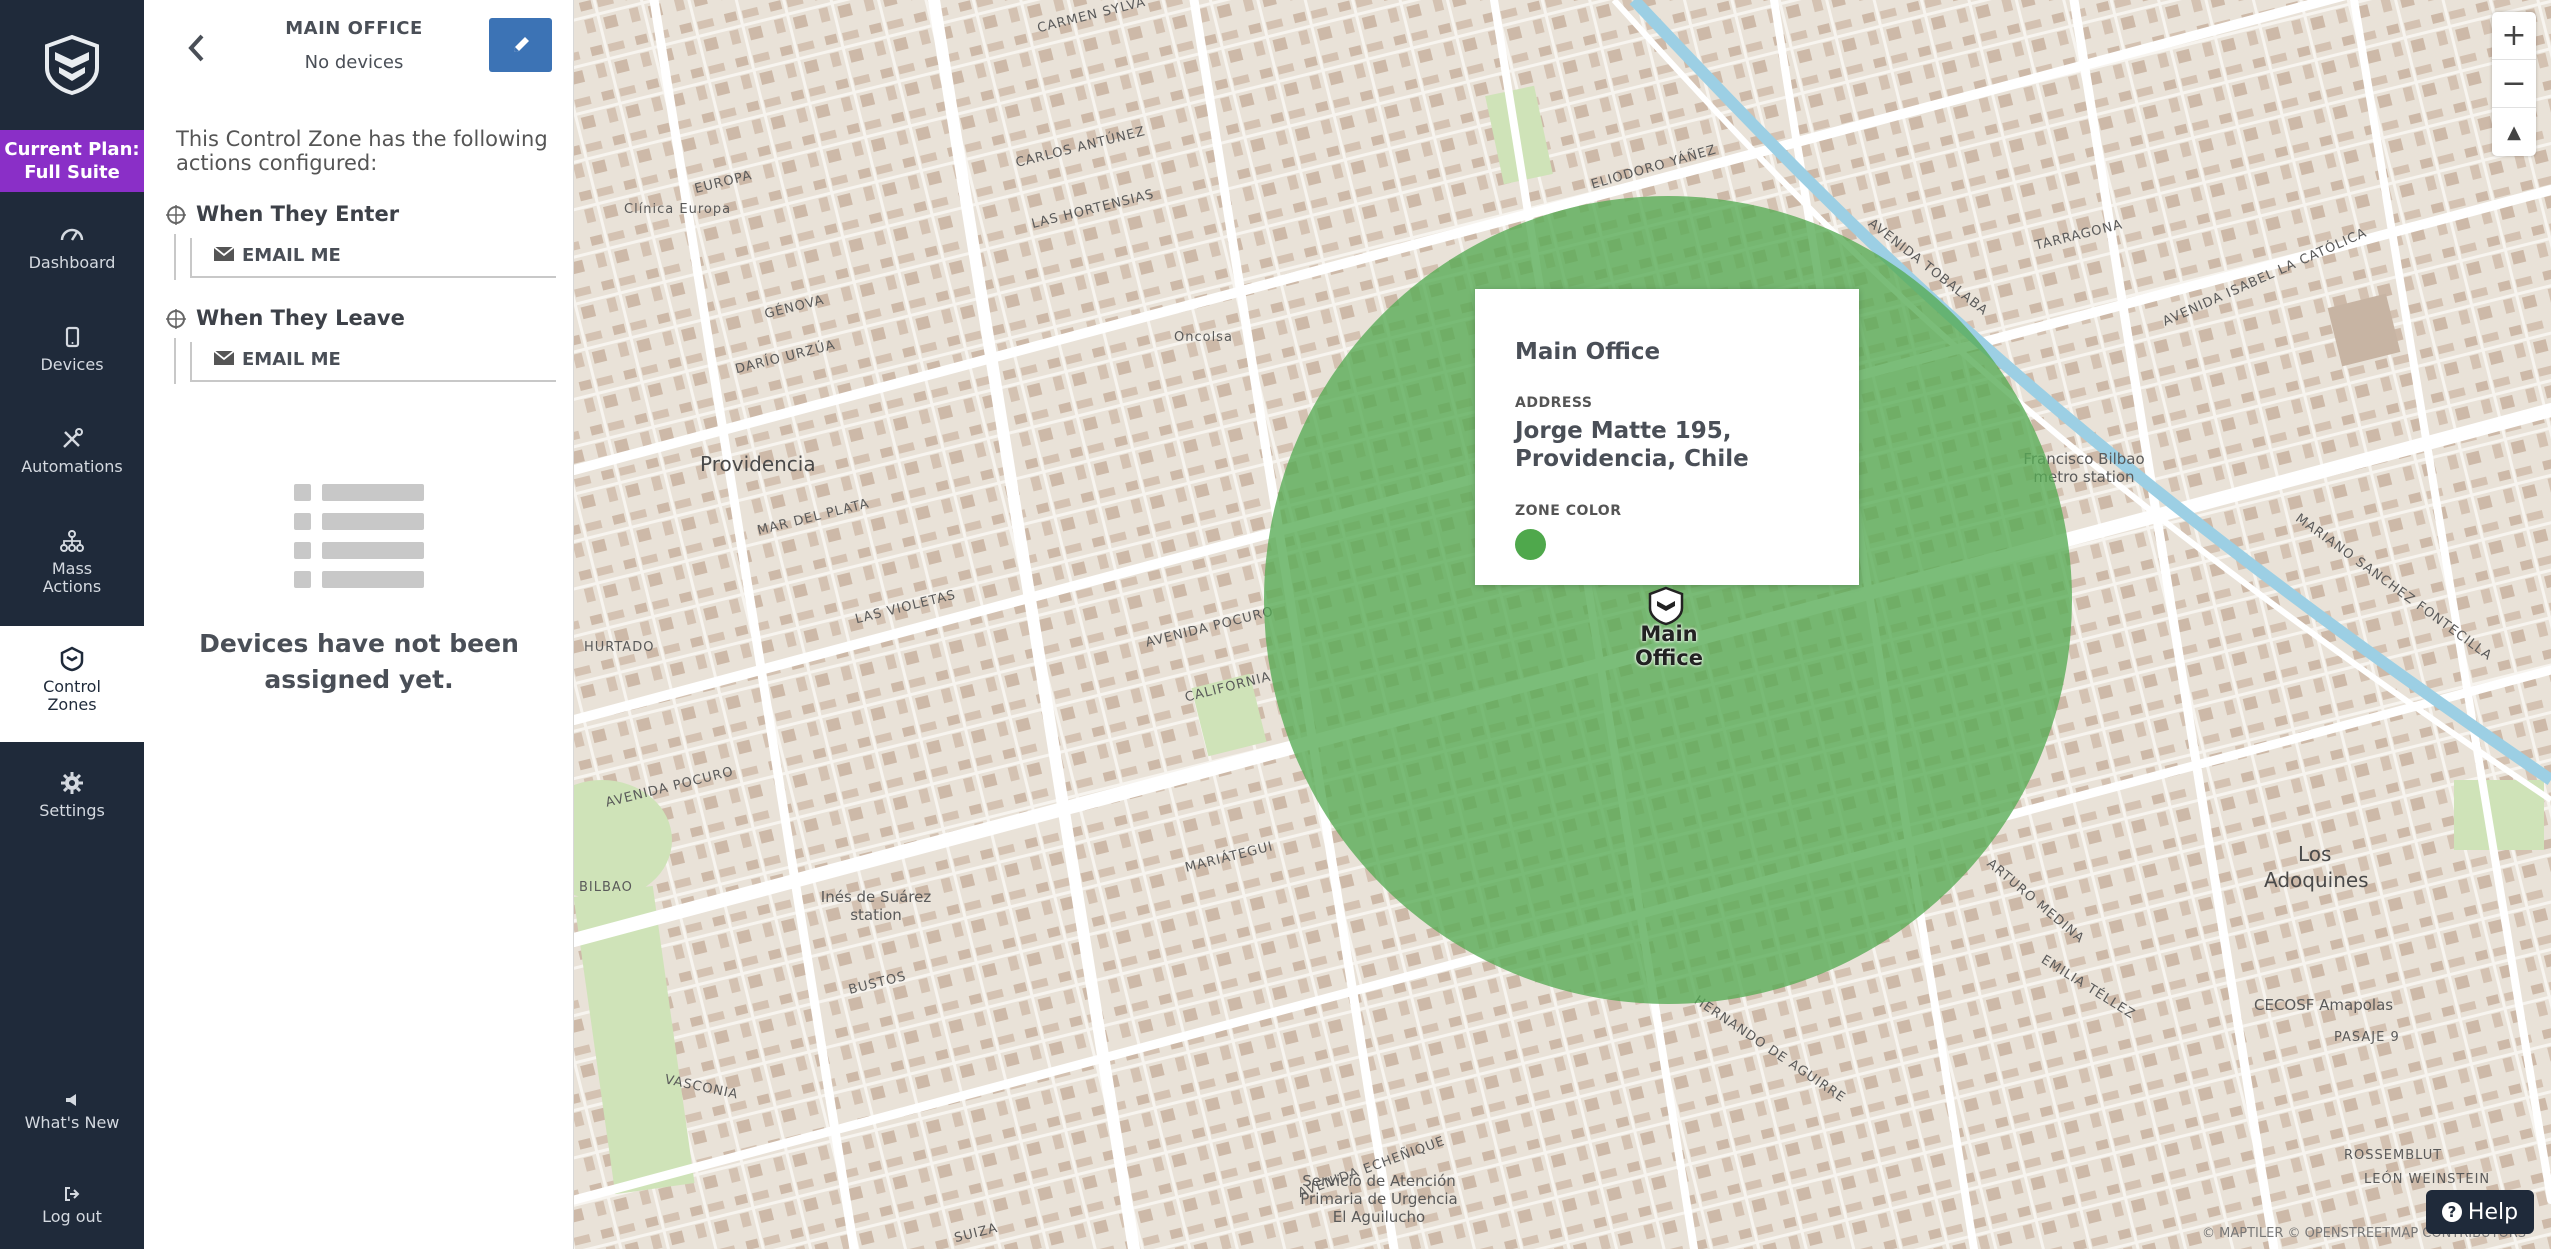 The height and width of the screenshot is (1249, 2551). Describe the element at coordinates (73, 438) in the screenshot. I see `tools-icon` at that location.